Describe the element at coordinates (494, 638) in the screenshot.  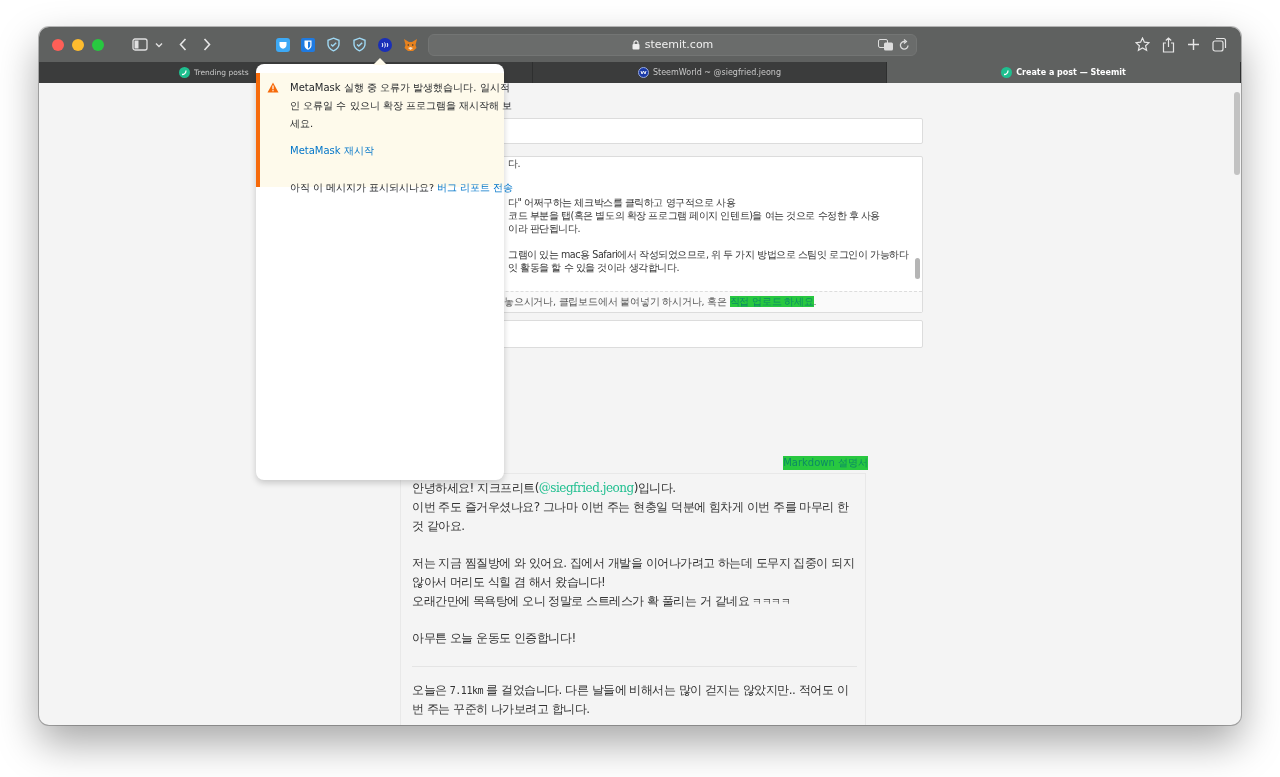
I see `preview-text: 아무튼 오늘 운동도 인증합니다!` at that location.